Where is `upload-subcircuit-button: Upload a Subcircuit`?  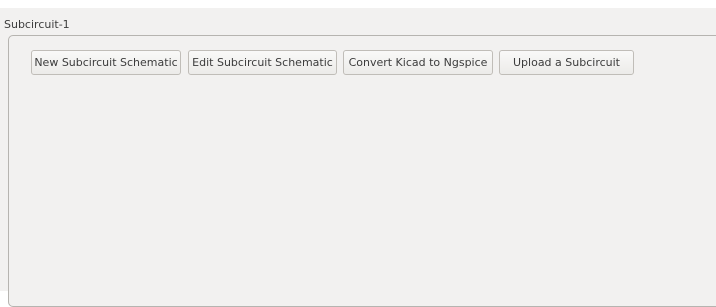
upload-subcircuit-button: Upload a Subcircuit is located at coordinates (566, 62).